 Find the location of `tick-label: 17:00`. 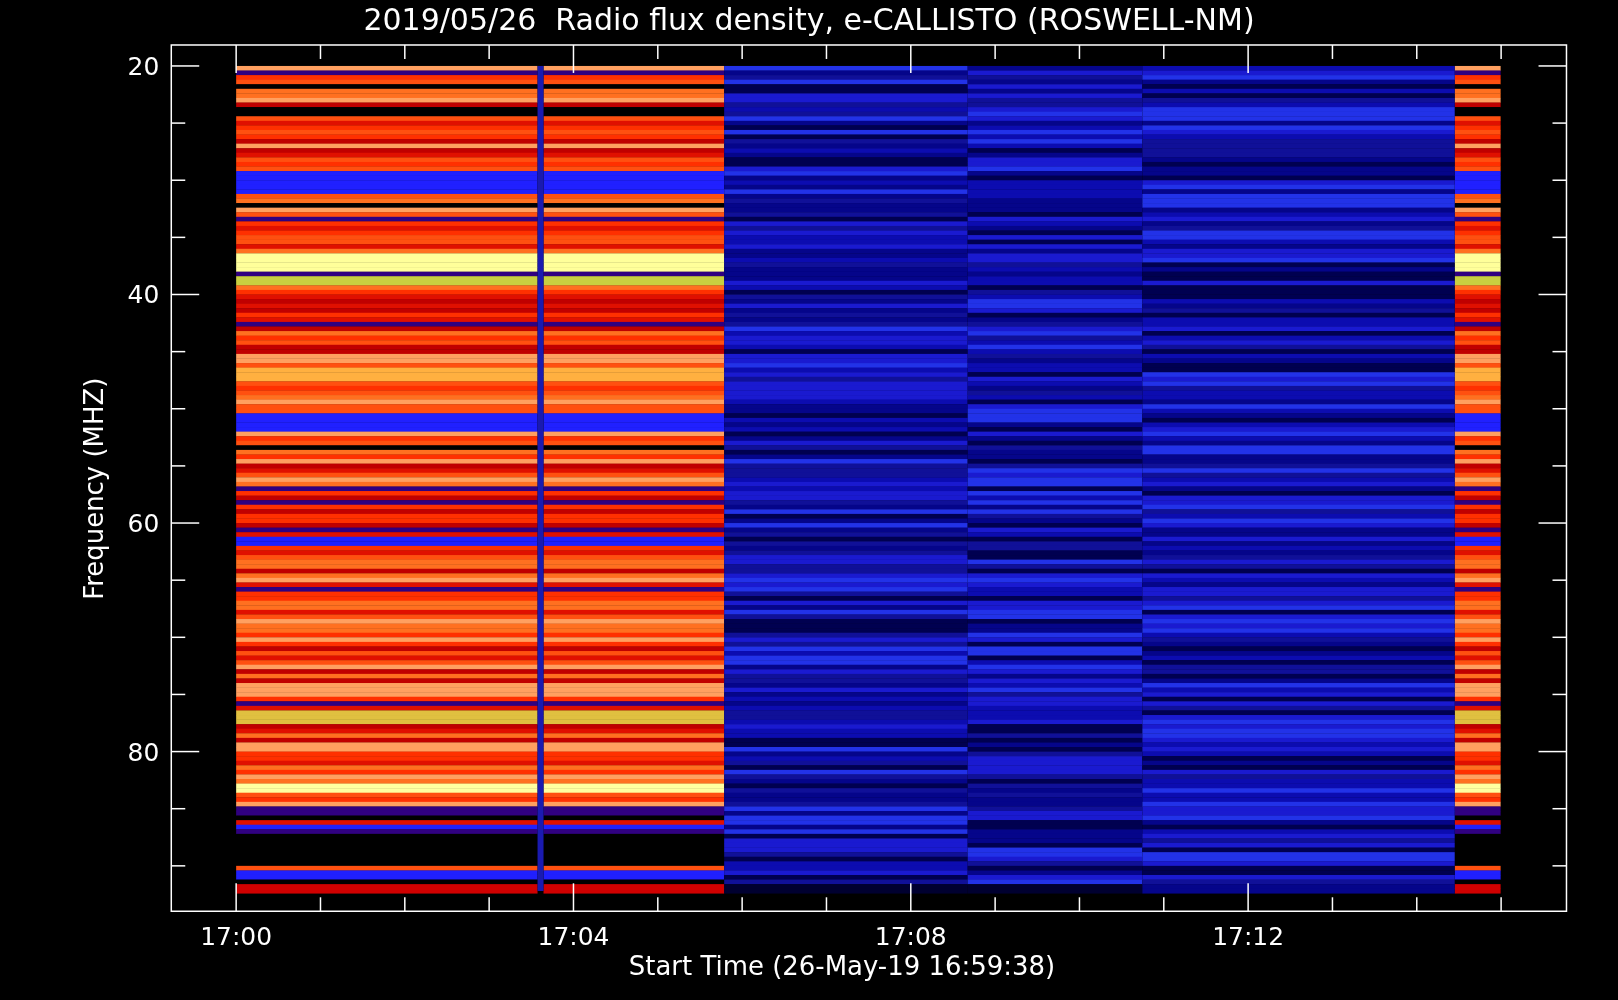

tick-label: 17:00 is located at coordinates (236, 937).